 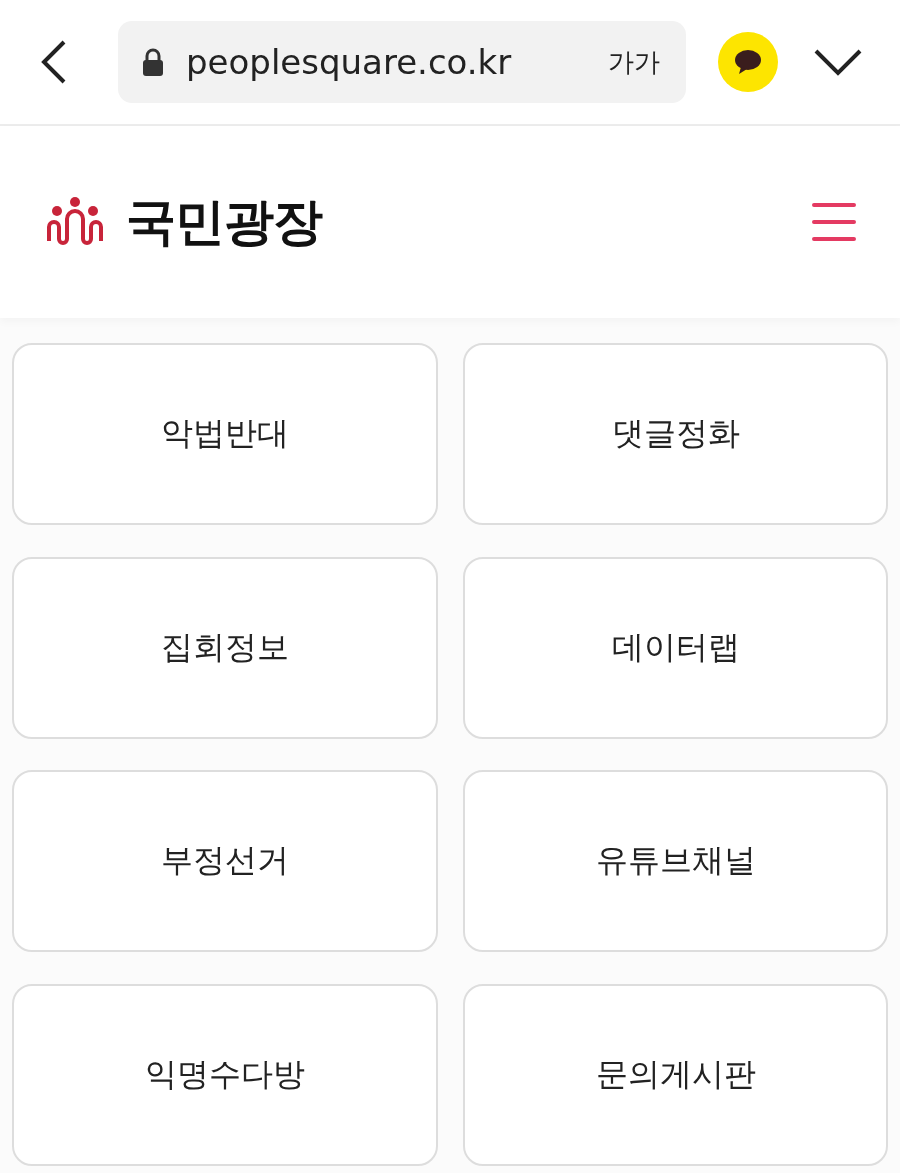 I want to click on address-bar: peoplesquare.co.kr 가가, so click(x=402, y=62).